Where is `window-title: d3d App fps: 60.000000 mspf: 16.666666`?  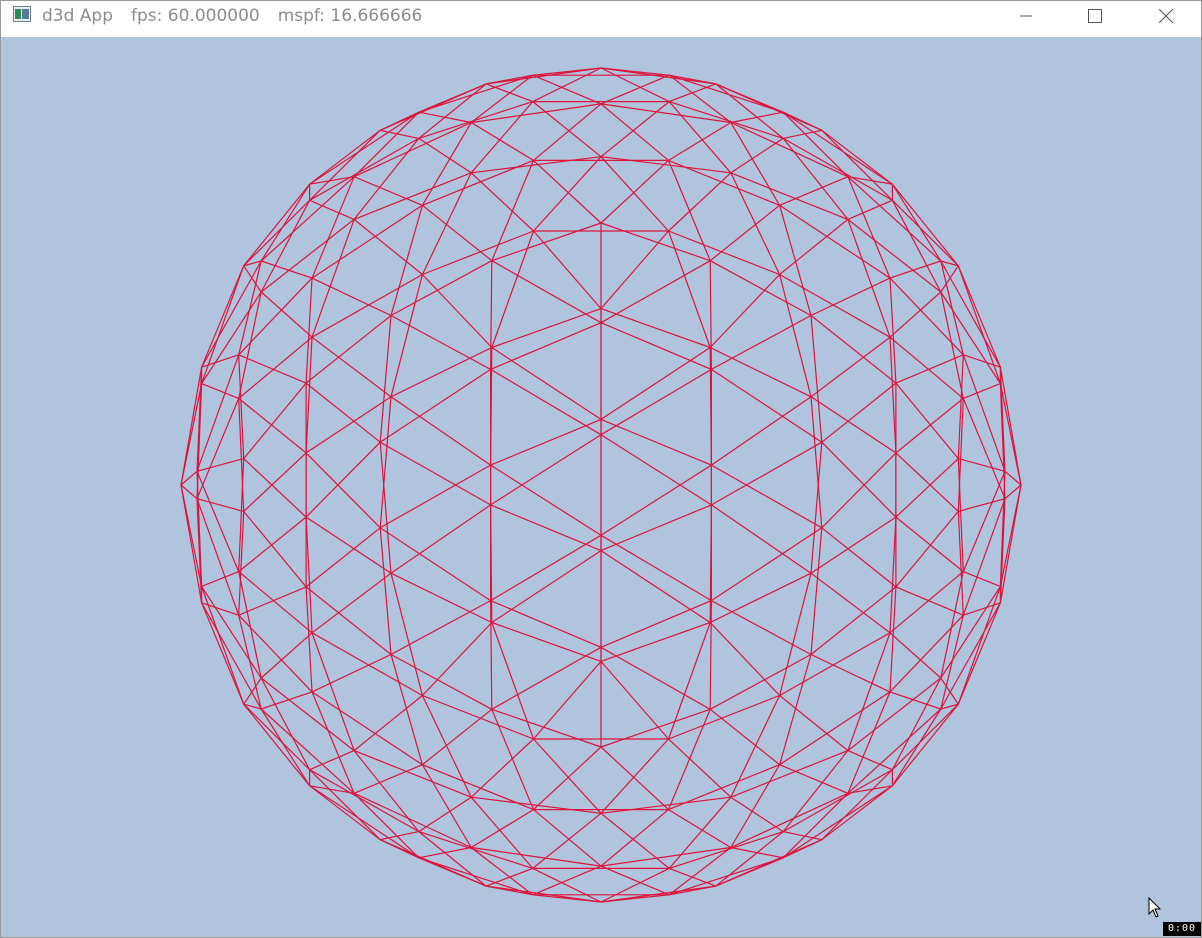 window-title: d3d App fps: 60.000000 mspf: 16.666666 is located at coordinates (241, 16).